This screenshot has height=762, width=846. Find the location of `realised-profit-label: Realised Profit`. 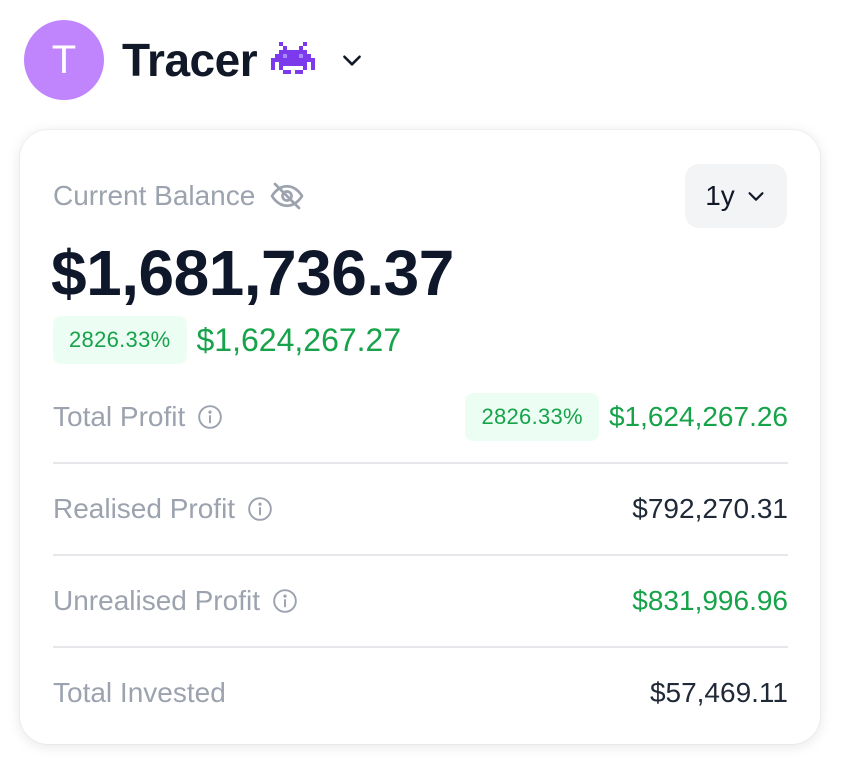

realised-profit-label: Realised Profit is located at coordinates (144, 508).